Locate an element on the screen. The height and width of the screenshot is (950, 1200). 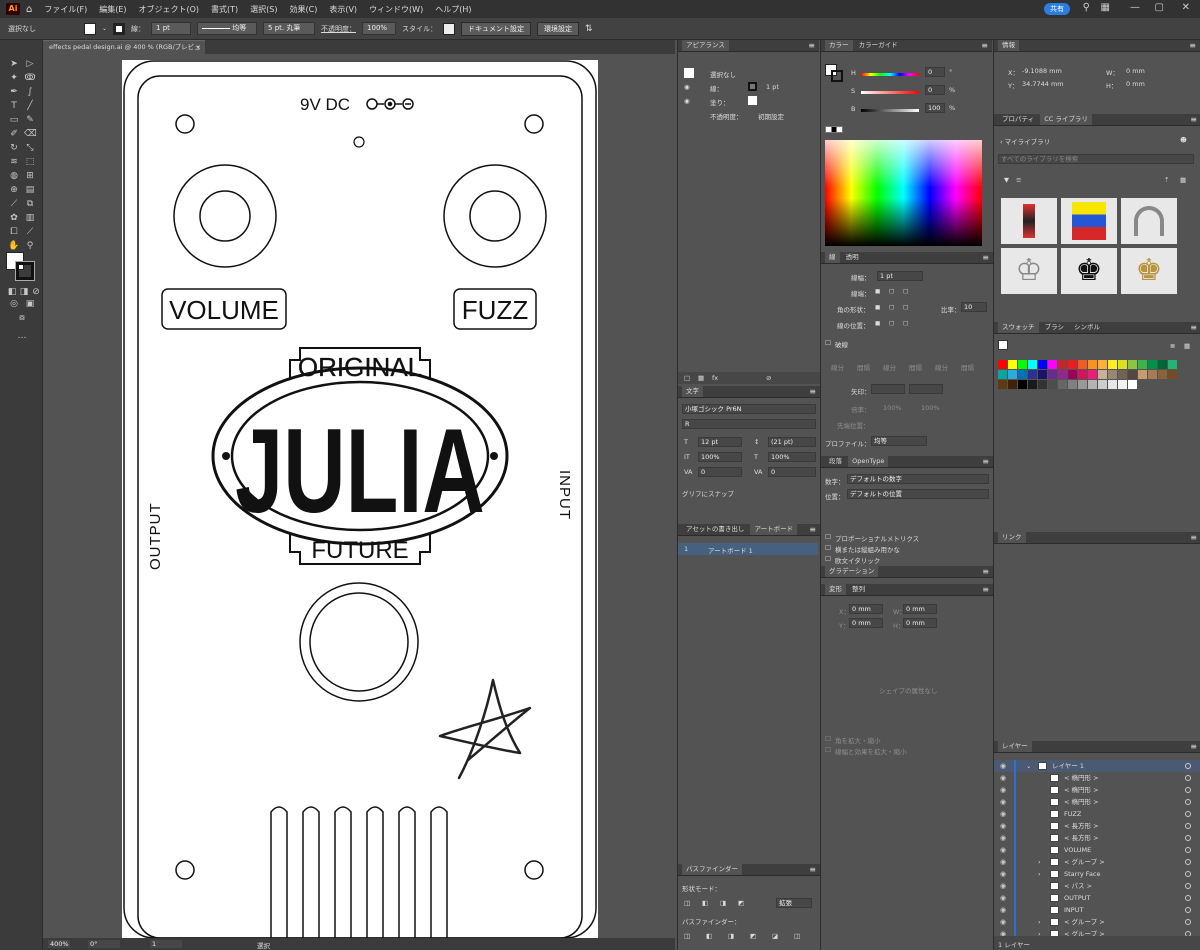
library-search-input: すべてのライブラリを検索 is located at coordinates (1096, 159).